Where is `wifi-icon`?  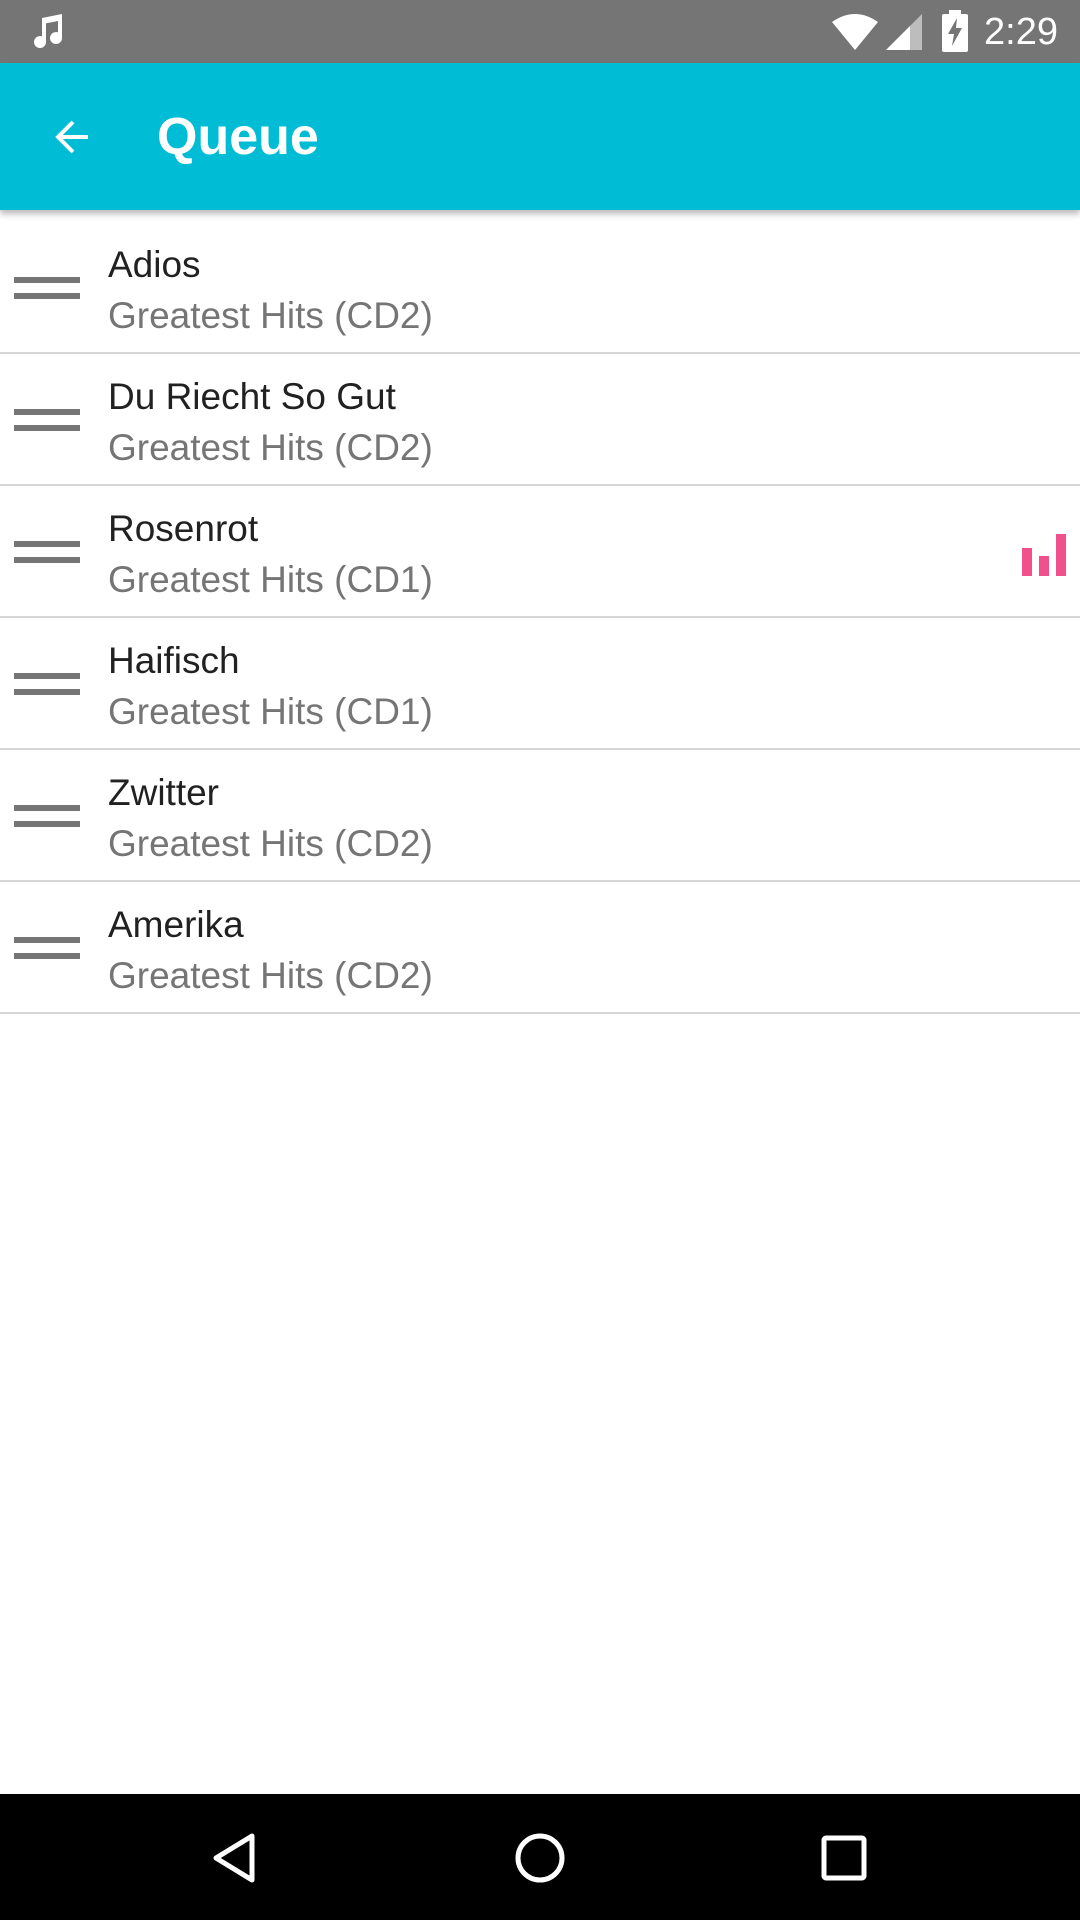
wifi-icon is located at coordinates (855, 32).